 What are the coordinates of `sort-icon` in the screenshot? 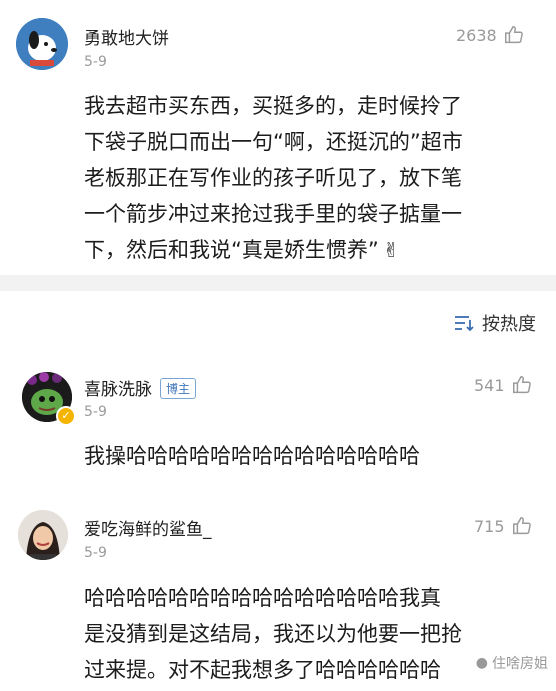 It's located at (464, 324).